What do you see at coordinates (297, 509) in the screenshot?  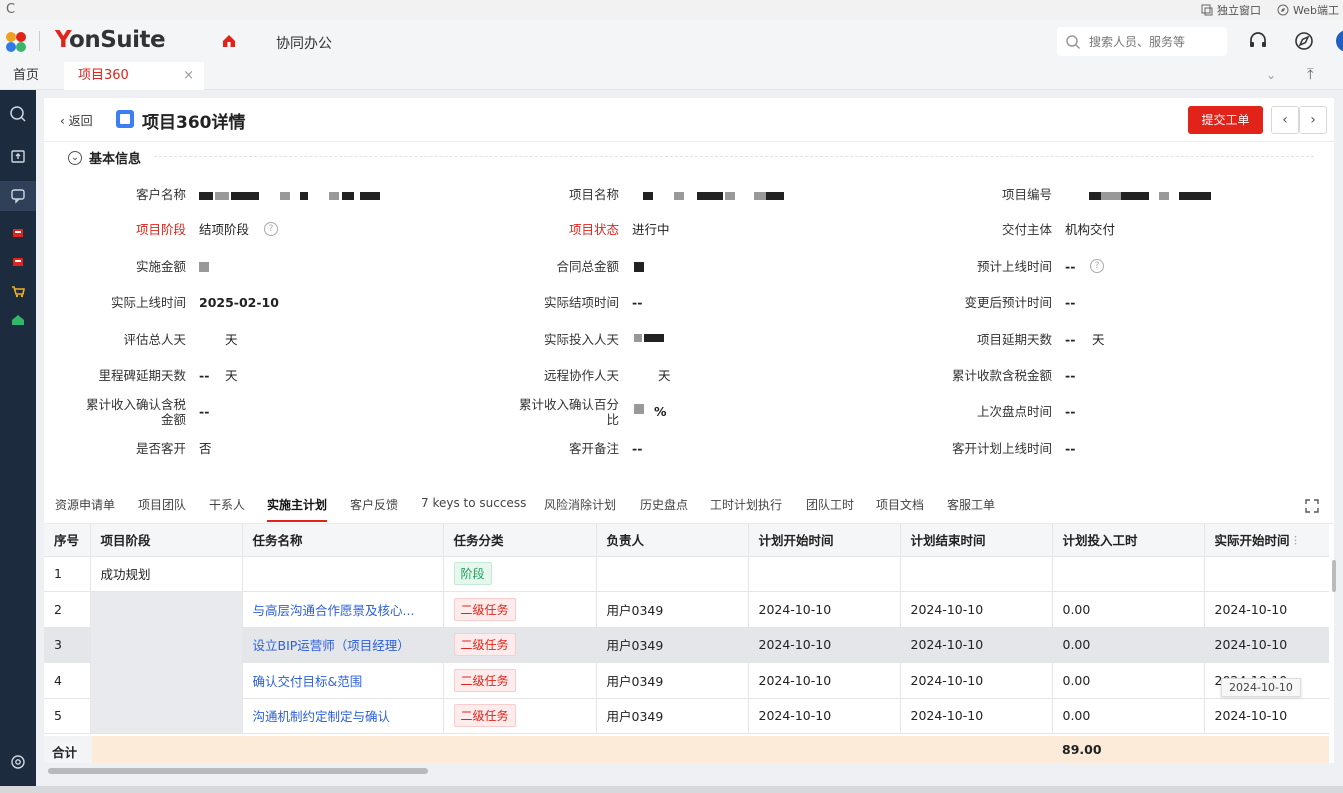 I see `tab-implementation-plan: 实施主计划` at bounding box center [297, 509].